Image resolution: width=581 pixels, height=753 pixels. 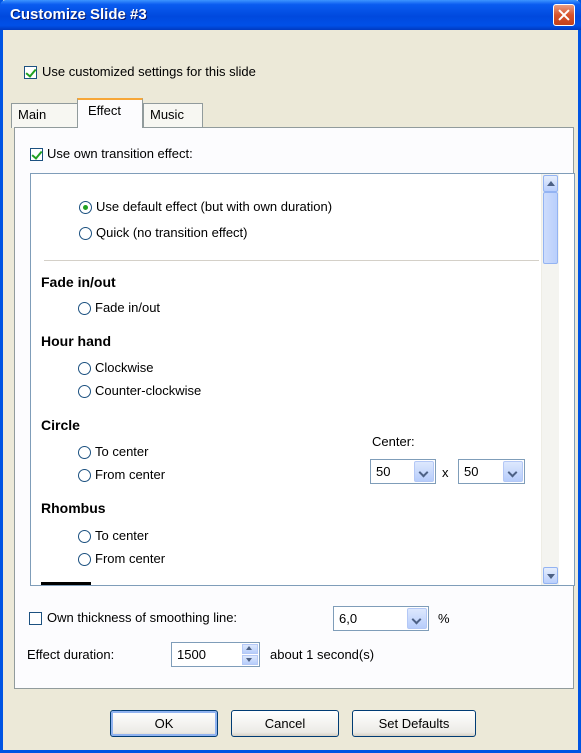 I want to click on smoothing-label: Own thickness of smoothing line:, so click(x=142, y=617).